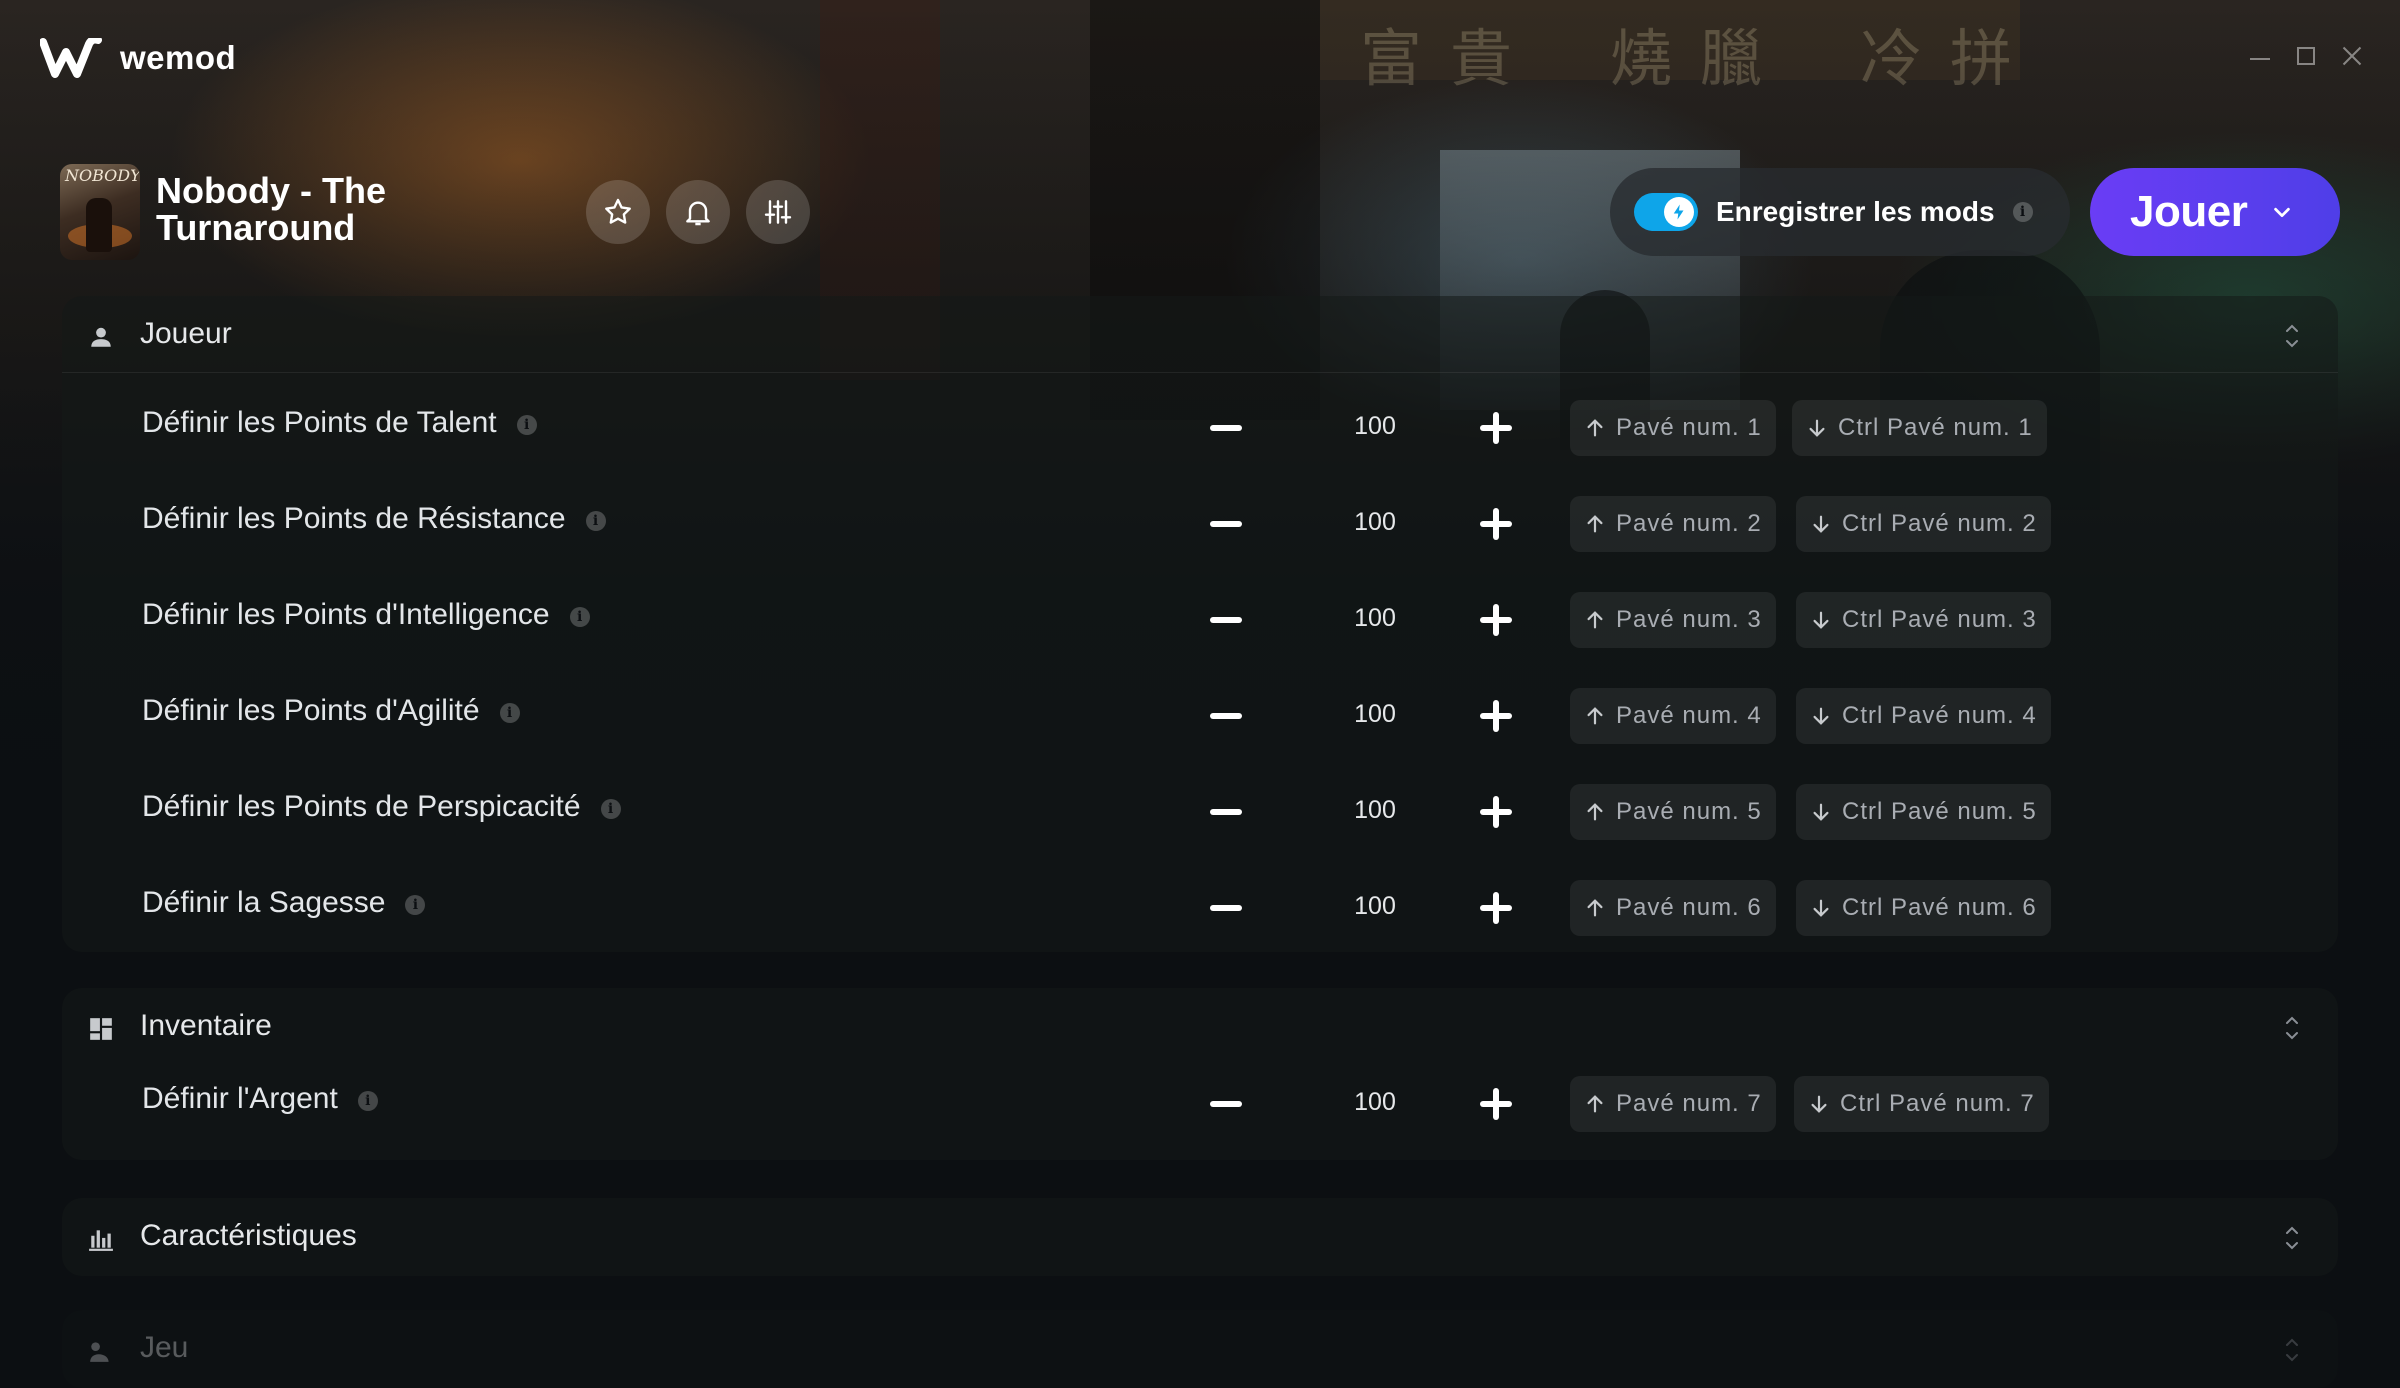  Describe the element at coordinates (698, 212) in the screenshot. I see `notifications-button` at that location.